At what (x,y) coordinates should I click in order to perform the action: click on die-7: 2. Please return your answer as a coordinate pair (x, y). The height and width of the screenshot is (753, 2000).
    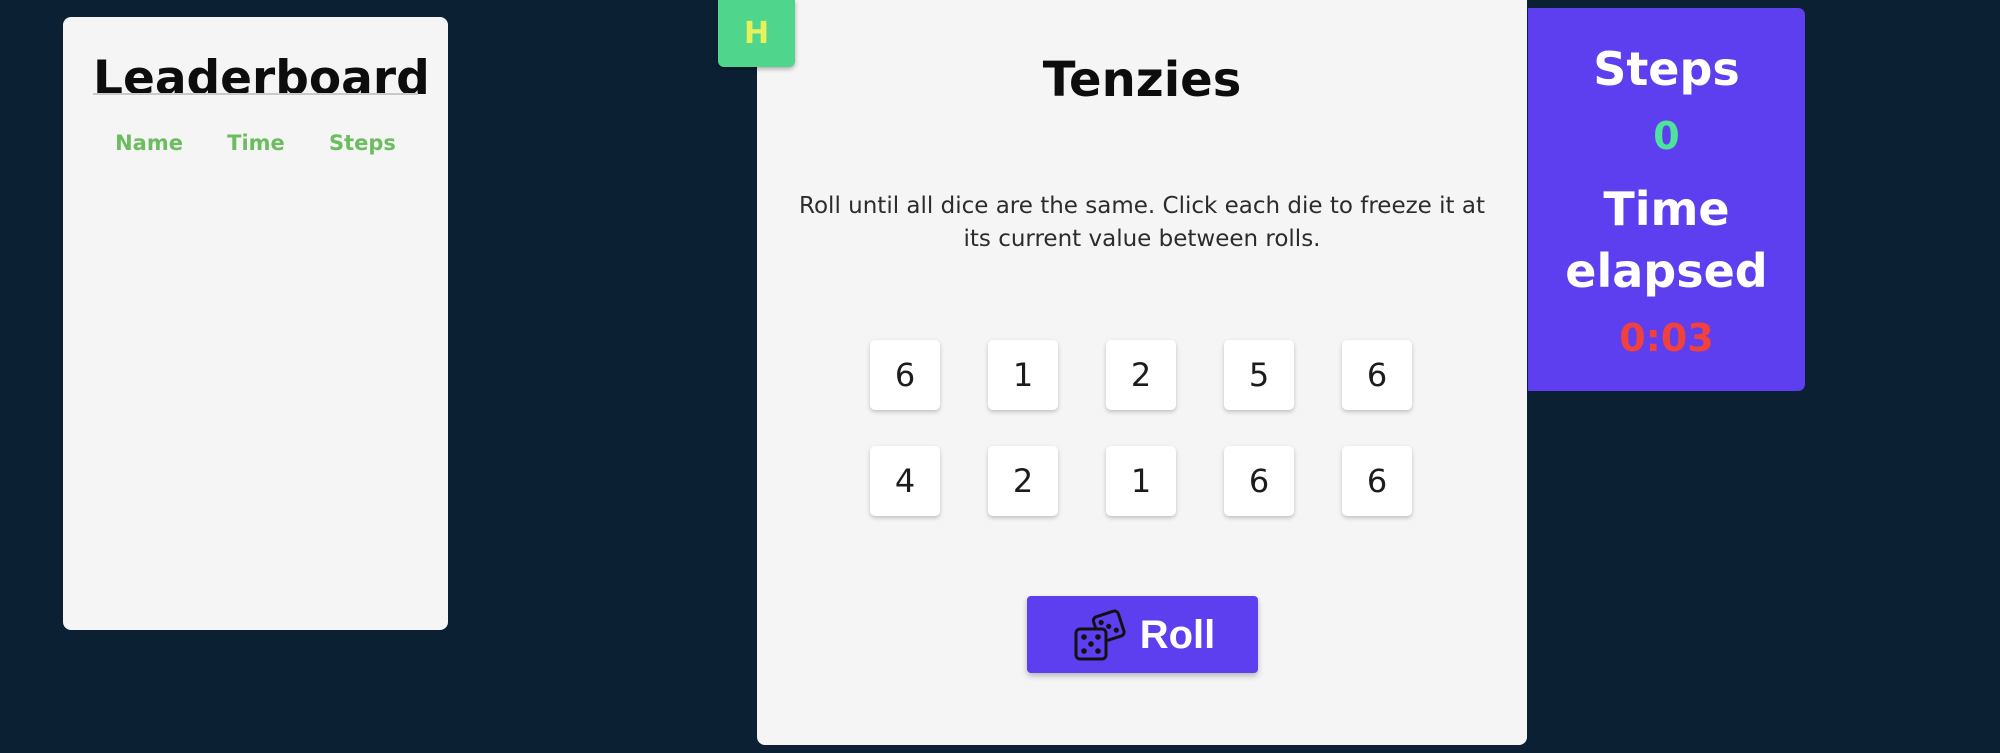
    Looking at the image, I should click on (1023, 481).